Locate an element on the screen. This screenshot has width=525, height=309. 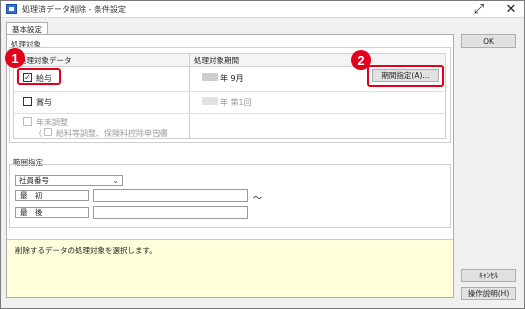
salary-year-value is located at coordinates (210, 77).